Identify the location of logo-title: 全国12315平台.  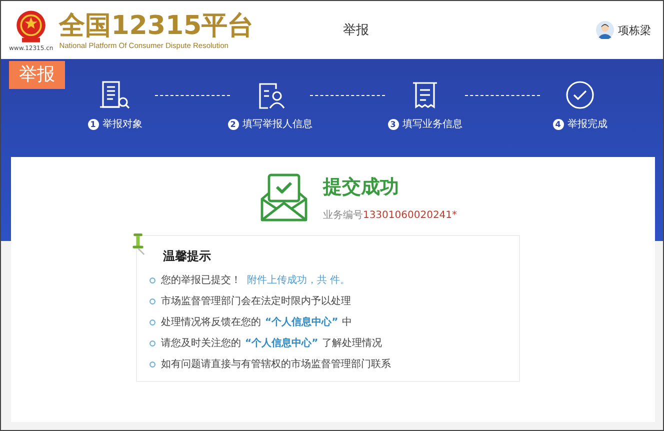
(156, 25).